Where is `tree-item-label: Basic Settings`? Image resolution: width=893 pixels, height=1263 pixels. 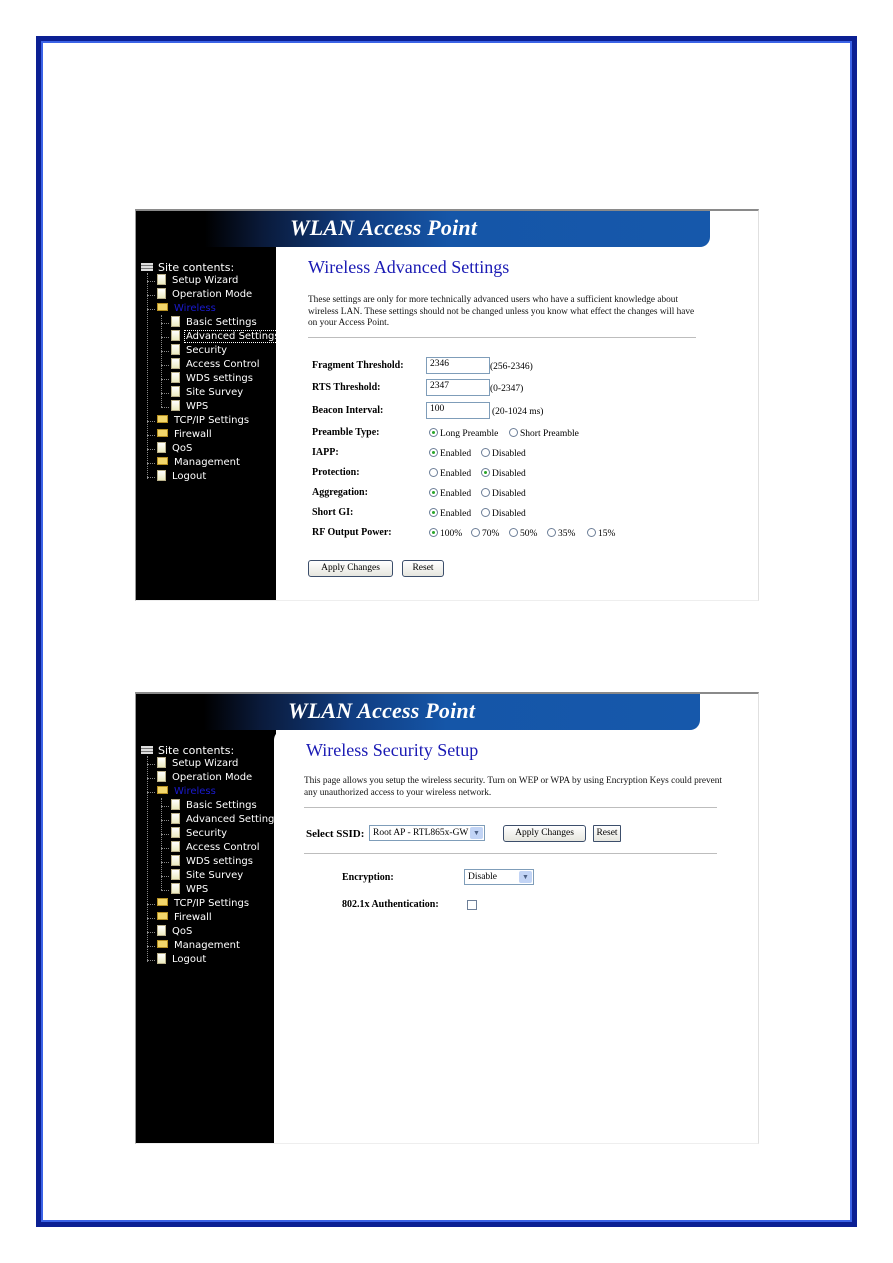
tree-item-label: Basic Settings is located at coordinates (221, 322).